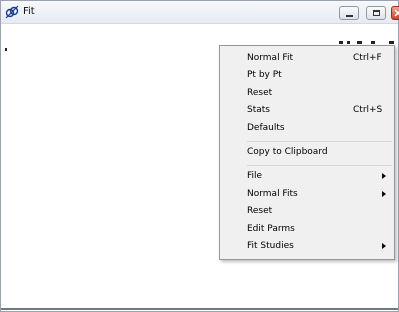 The image size is (399, 312). I want to click on menu-item-copy-to-clipboard: Copy to Clipboard, so click(307, 152).